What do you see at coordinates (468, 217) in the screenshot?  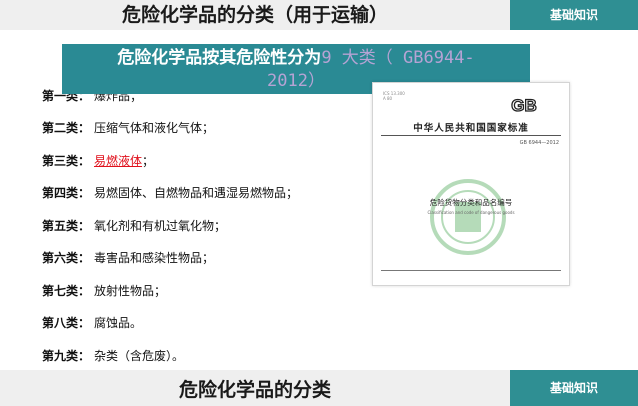 I see `seal-icon` at bounding box center [468, 217].